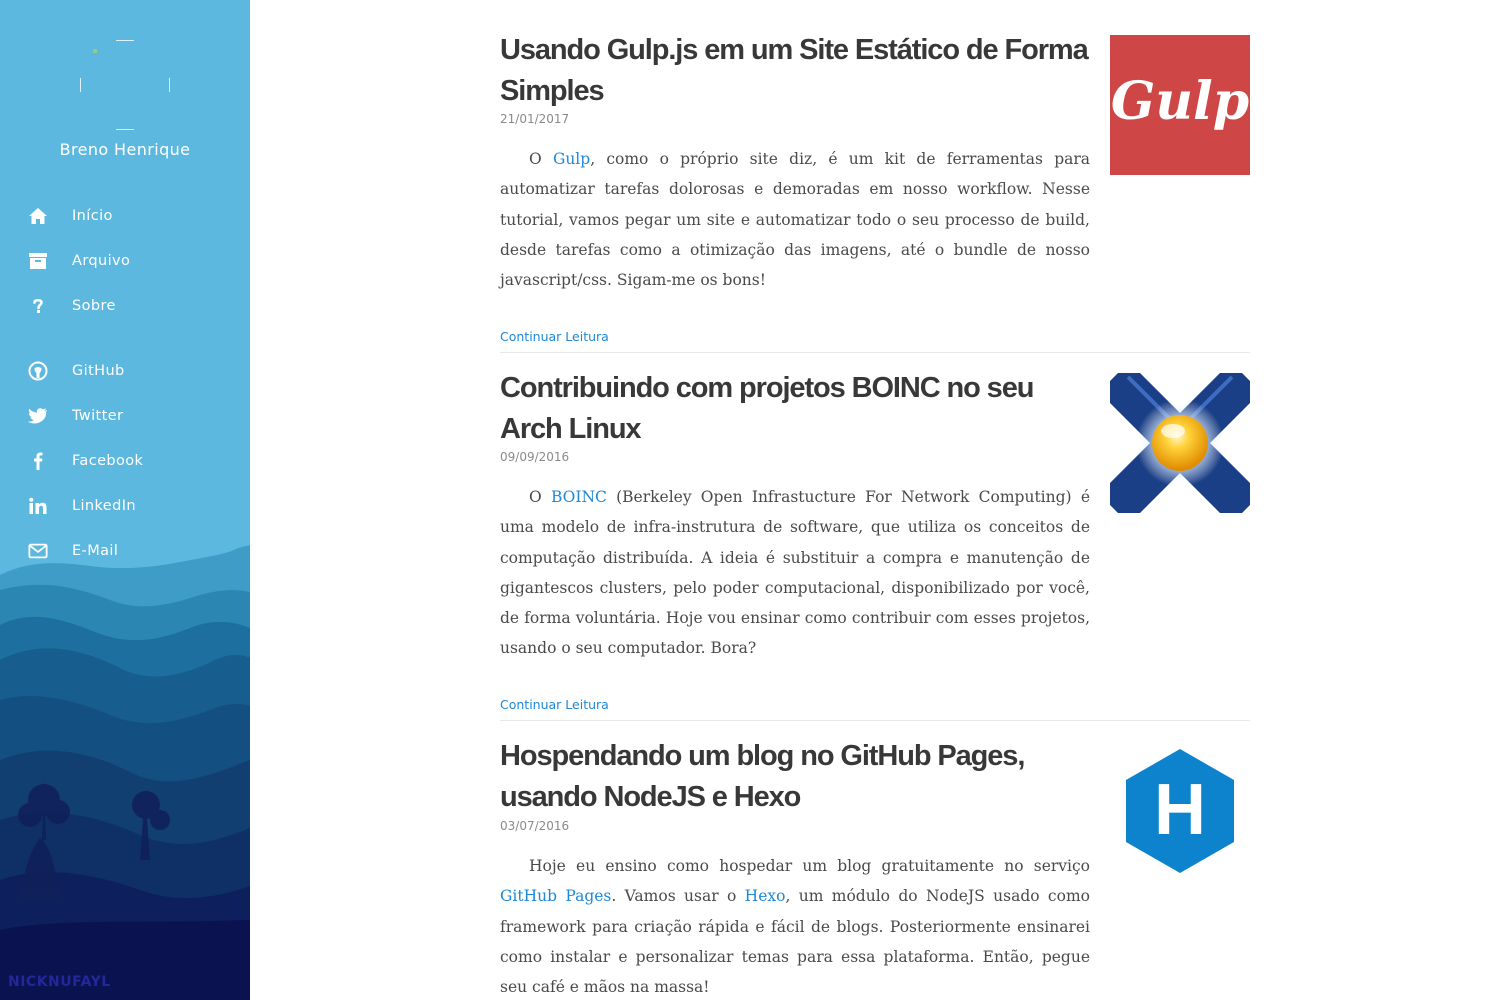 This screenshot has width=1500, height=1000. Describe the element at coordinates (535, 826) in the screenshot. I see `post-date: 03/07/2016` at that location.